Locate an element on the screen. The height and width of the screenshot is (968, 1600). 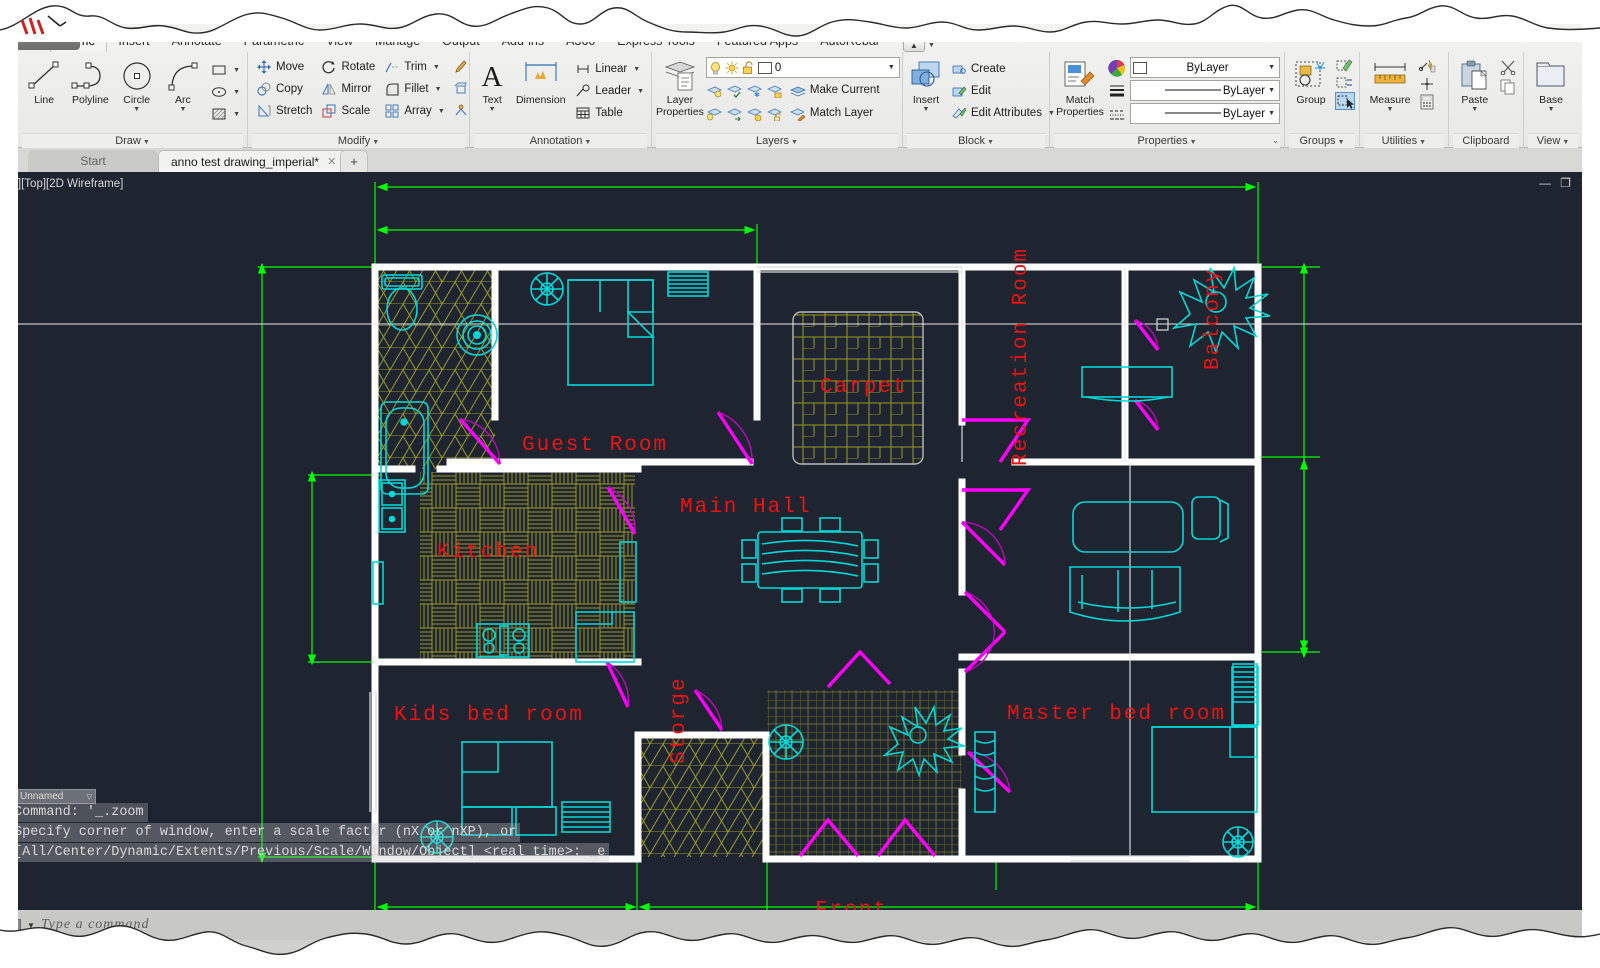
paste-button: Paste ▼ is located at coordinates (1475, 84).